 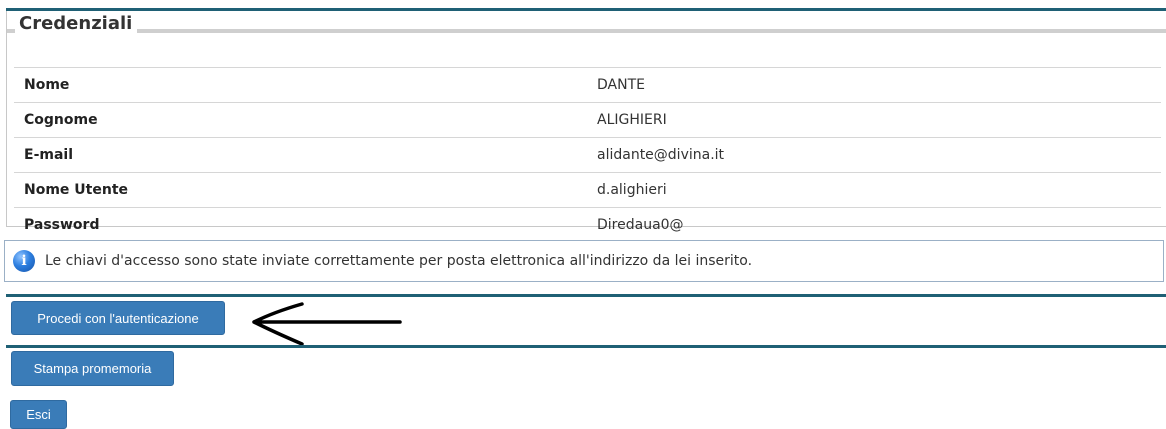 What do you see at coordinates (118, 318) in the screenshot?
I see `proceed-authentication-button: Procedi con l'autenticazione` at bounding box center [118, 318].